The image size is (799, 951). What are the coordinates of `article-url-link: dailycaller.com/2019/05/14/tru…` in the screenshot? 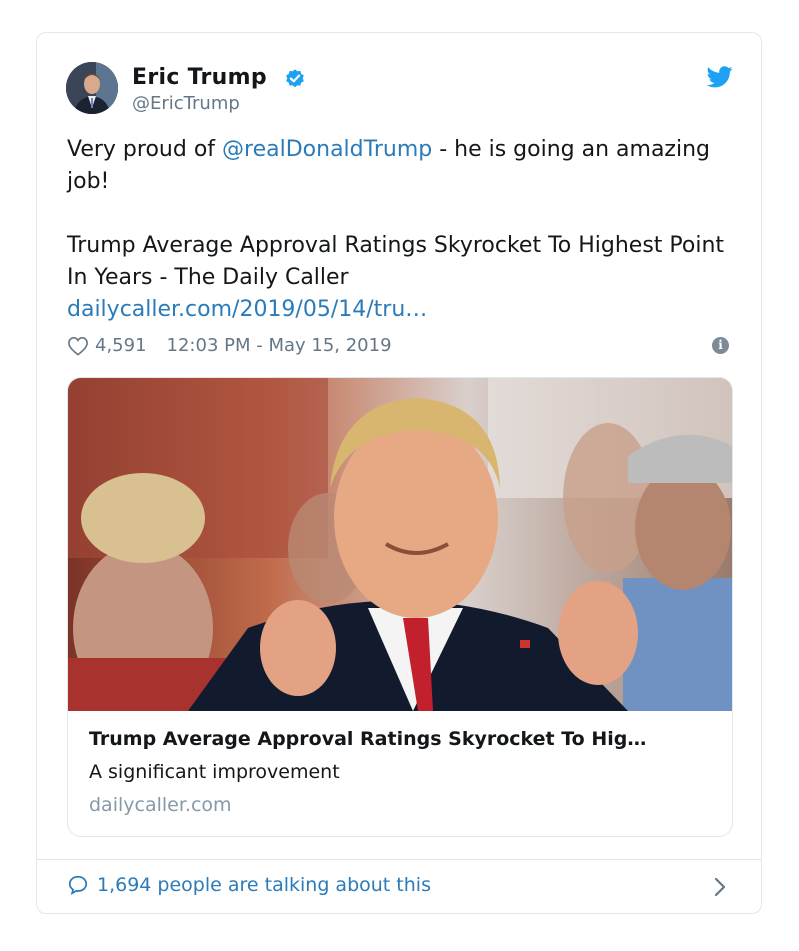 It's located at (397, 310).